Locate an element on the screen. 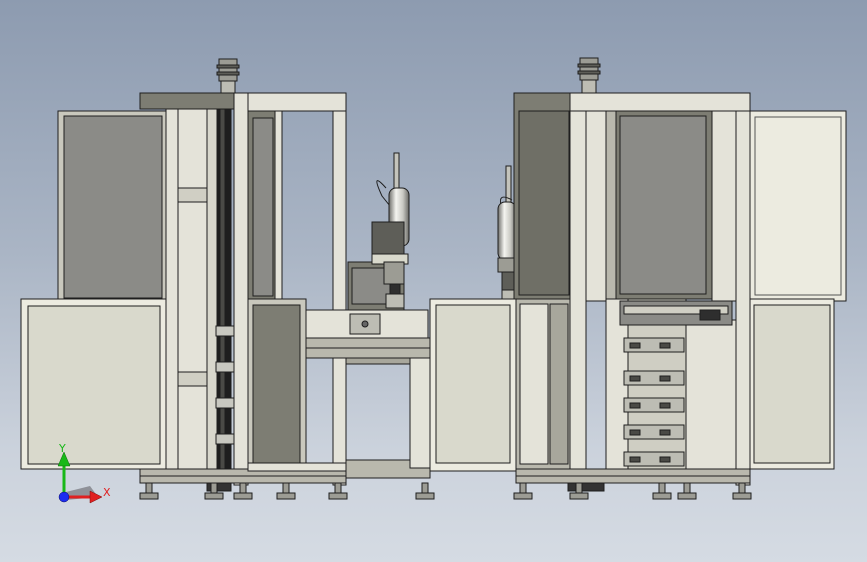 The image size is (867, 562). right-tray-rack is located at coordinates (671, 384).